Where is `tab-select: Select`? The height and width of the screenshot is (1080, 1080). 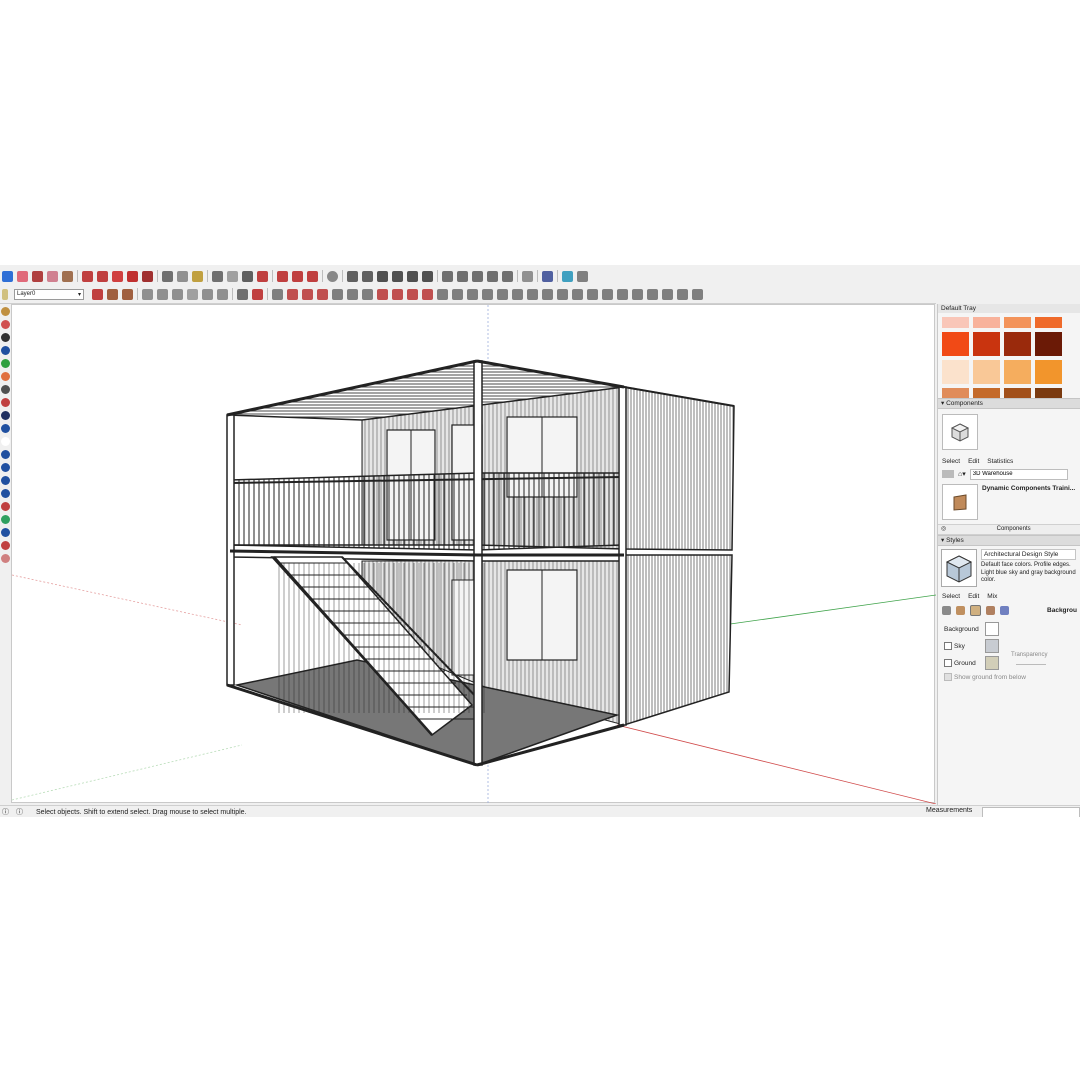 tab-select: Select is located at coordinates (951, 461).